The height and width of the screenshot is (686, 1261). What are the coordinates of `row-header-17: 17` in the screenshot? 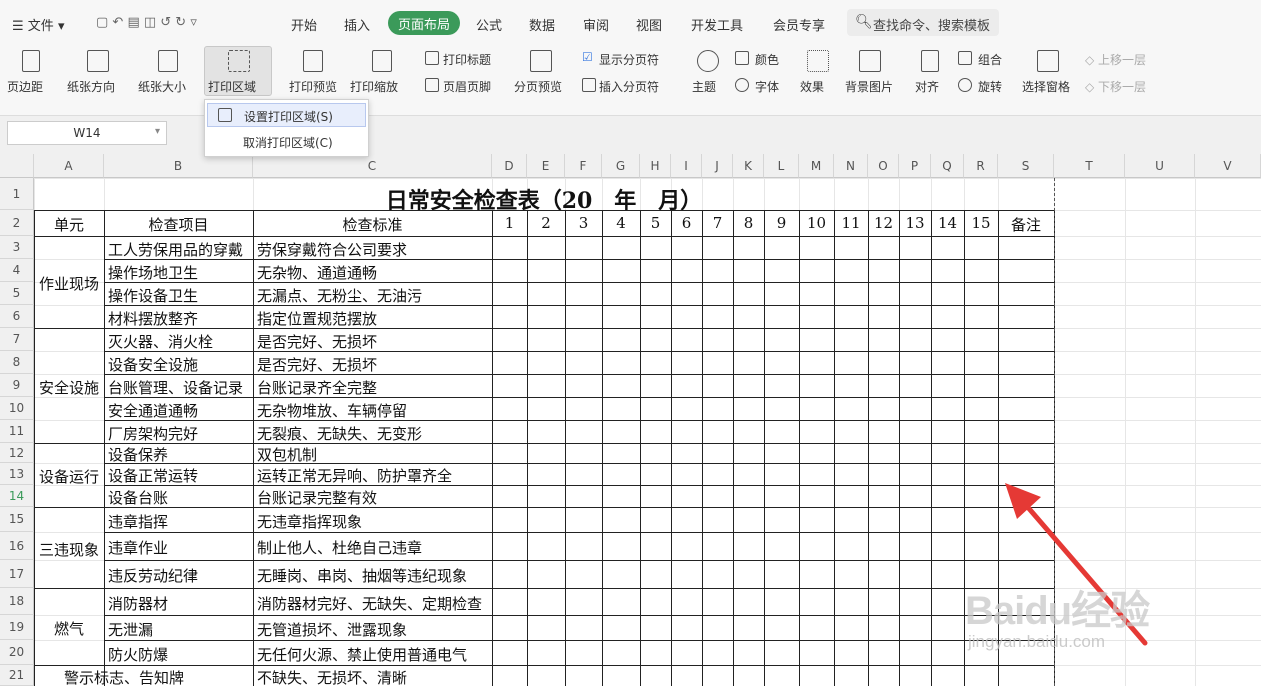 It's located at (17, 574).